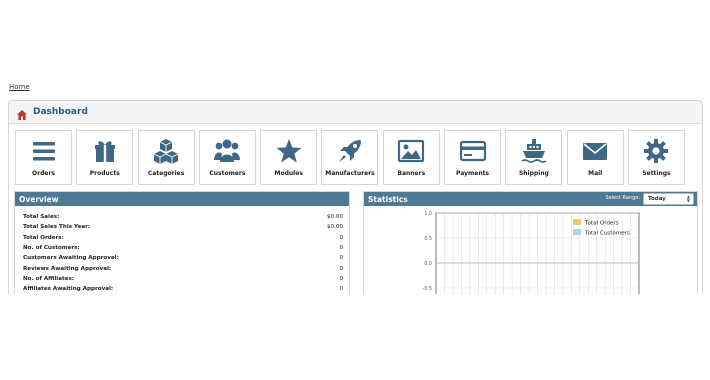  I want to click on tile-orders: Orders, so click(43, 157).